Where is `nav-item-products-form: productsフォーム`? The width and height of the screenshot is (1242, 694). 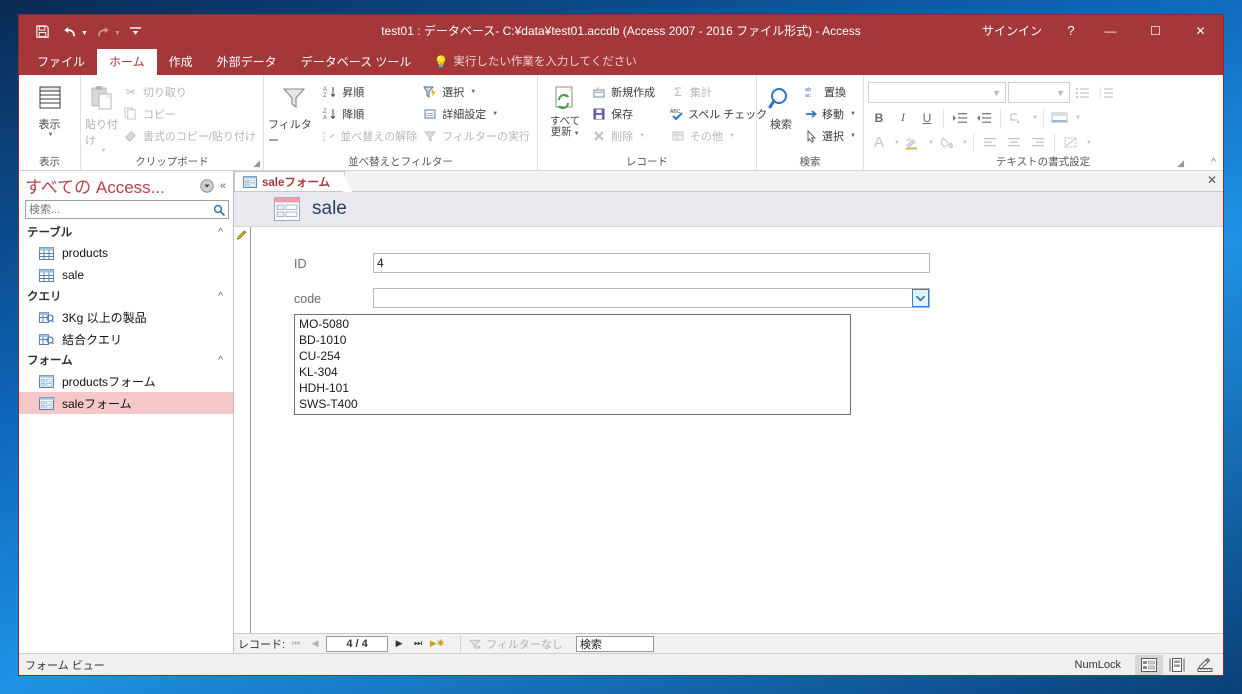
nav-item-products-form: productsフォーム is located at coordinates (126, 381).